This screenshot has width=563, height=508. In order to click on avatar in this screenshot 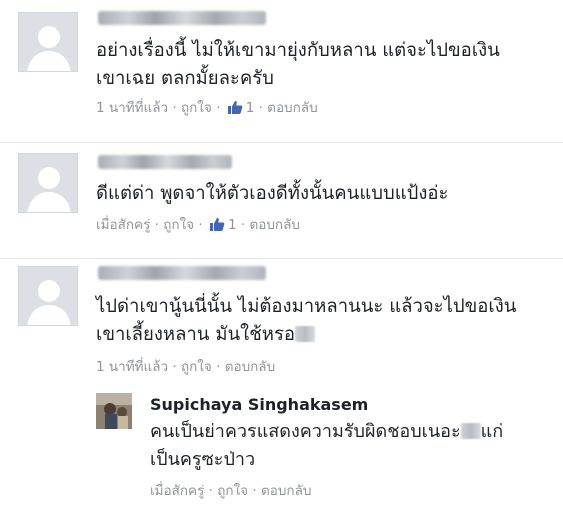, I will do `click(114, 411)`.